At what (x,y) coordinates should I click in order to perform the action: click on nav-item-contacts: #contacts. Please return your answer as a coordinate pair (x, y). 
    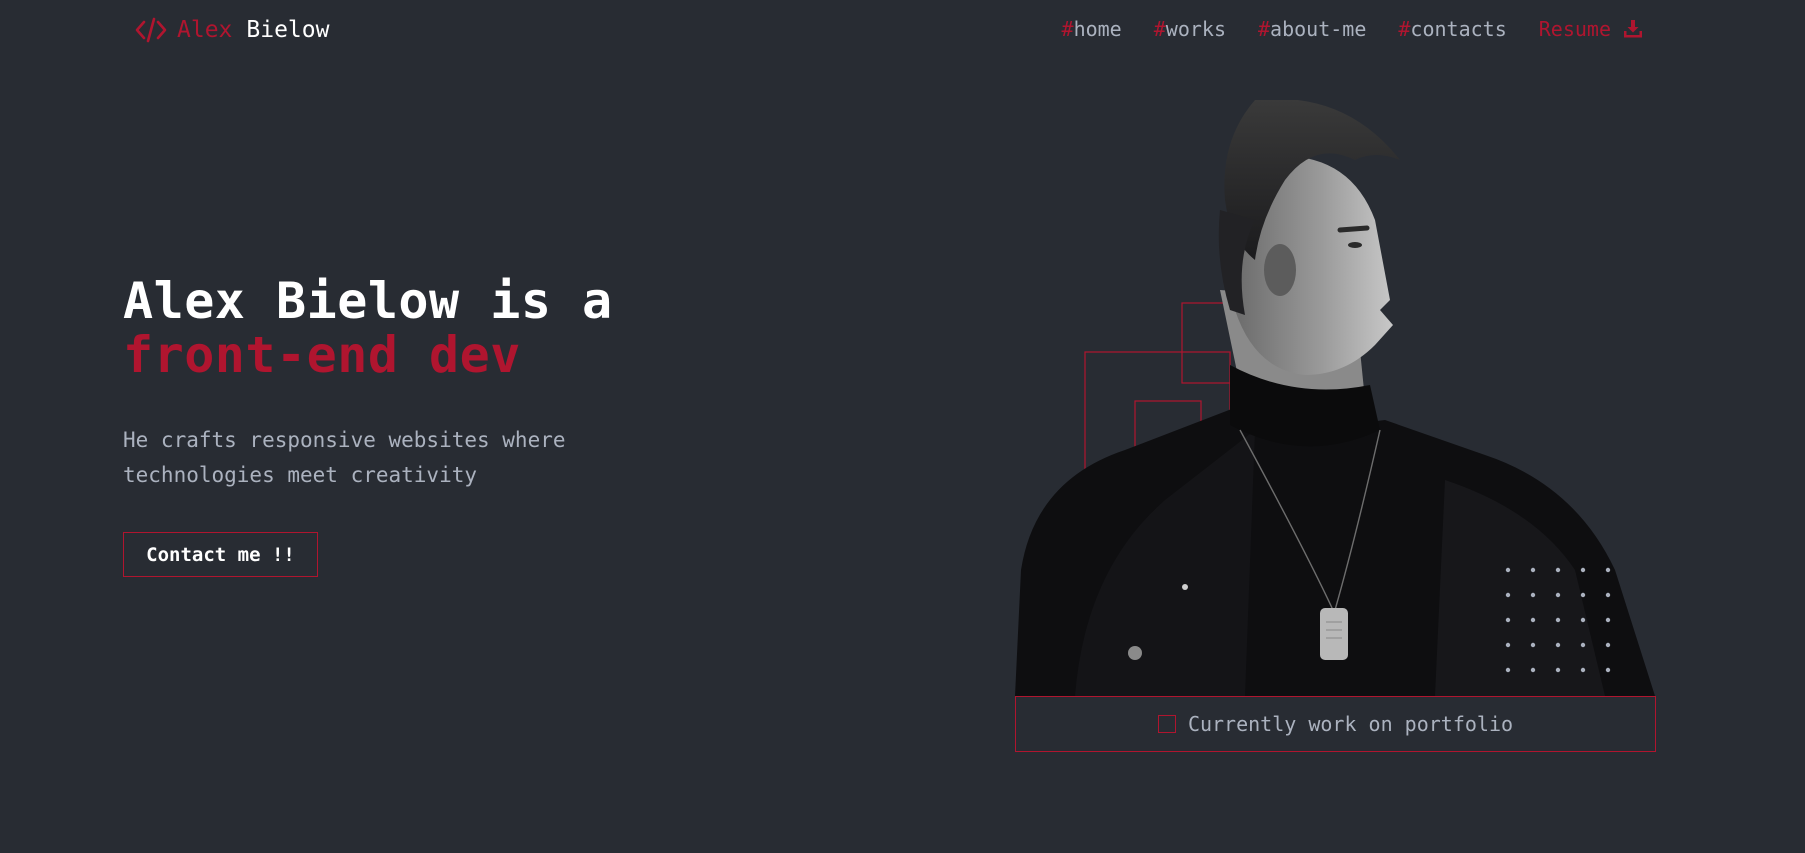
    Looking at the image, I should click on (1452, 29).